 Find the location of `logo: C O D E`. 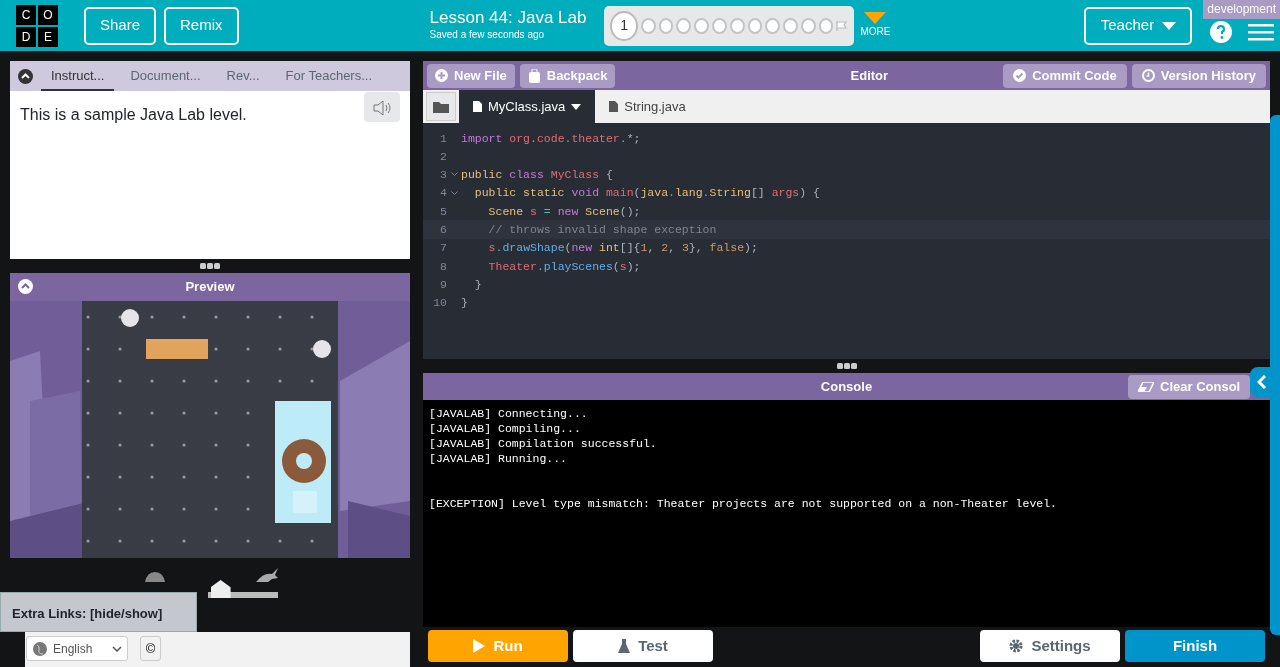

logo: C O D E is located at coordinates (37, 25).